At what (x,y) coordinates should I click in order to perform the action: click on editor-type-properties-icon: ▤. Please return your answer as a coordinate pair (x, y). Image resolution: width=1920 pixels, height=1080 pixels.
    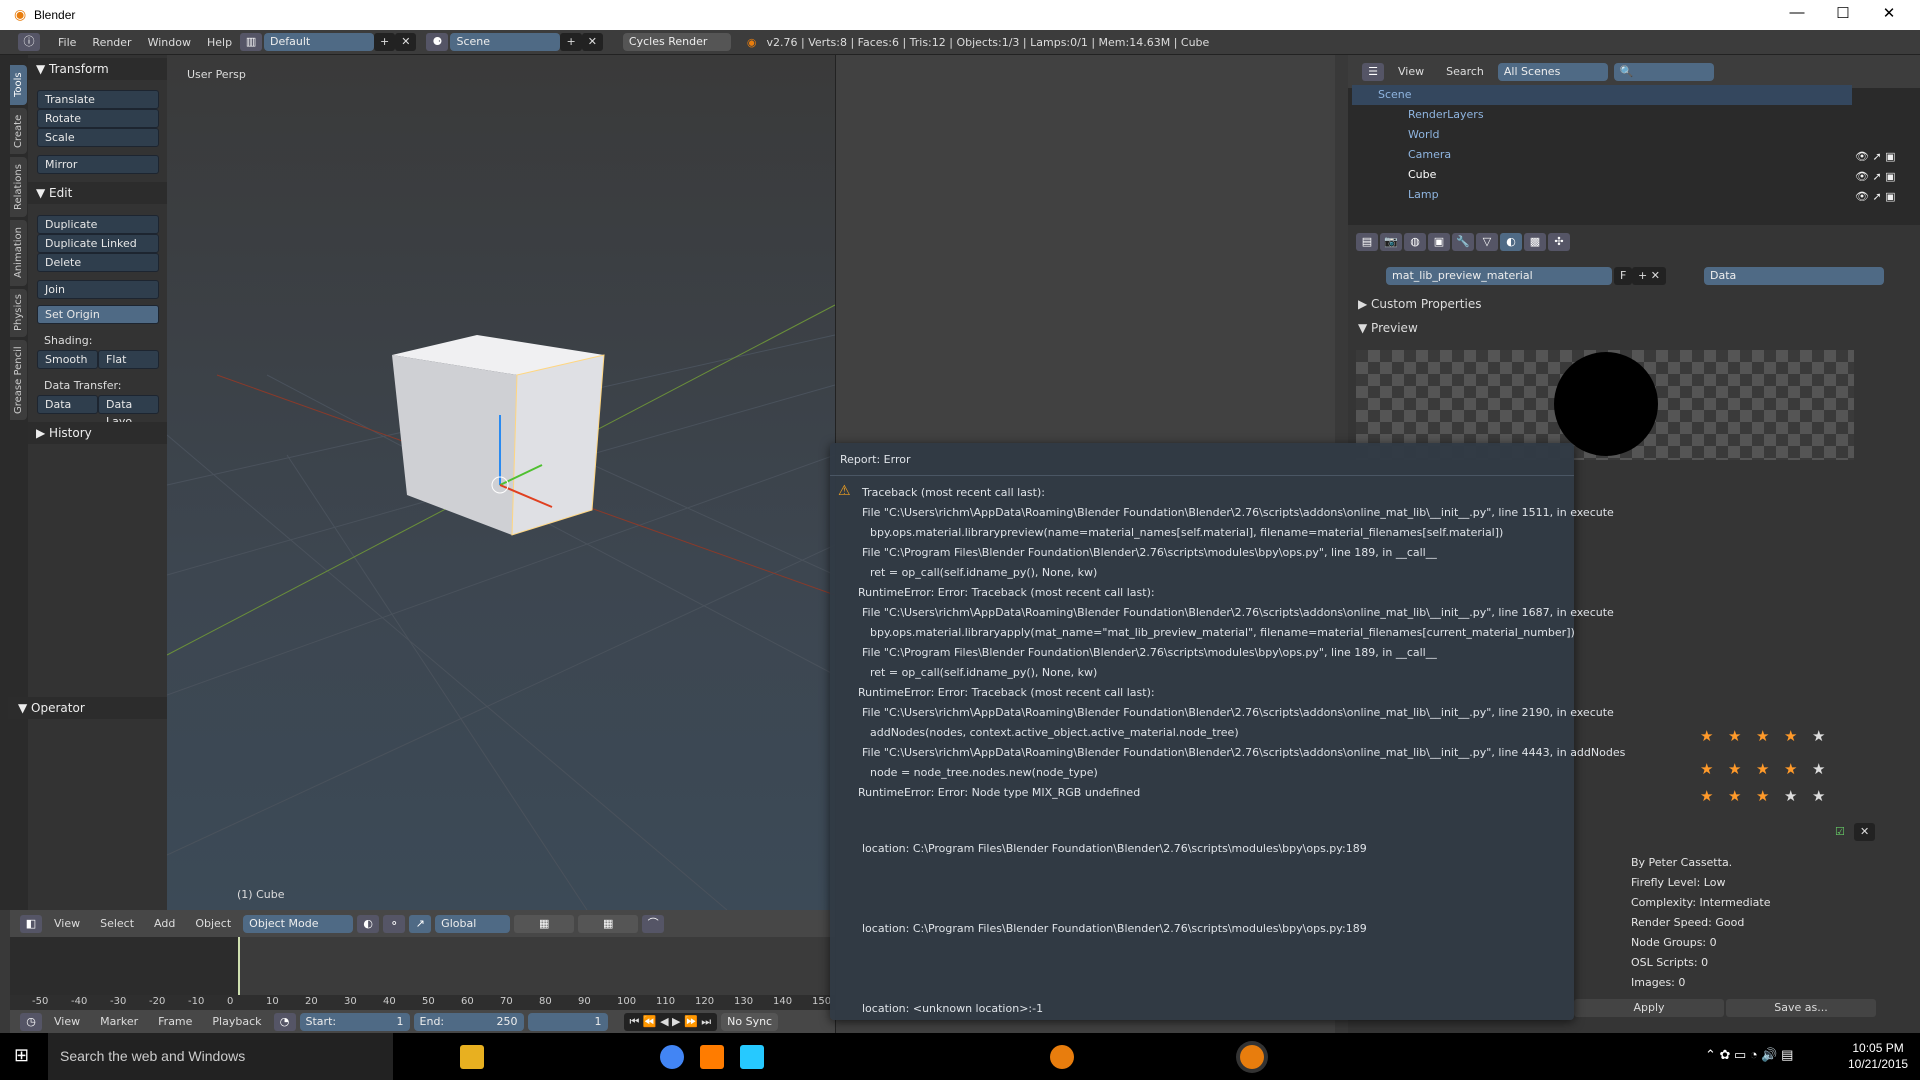
    Looking at the image, I should click on (1367, 242).